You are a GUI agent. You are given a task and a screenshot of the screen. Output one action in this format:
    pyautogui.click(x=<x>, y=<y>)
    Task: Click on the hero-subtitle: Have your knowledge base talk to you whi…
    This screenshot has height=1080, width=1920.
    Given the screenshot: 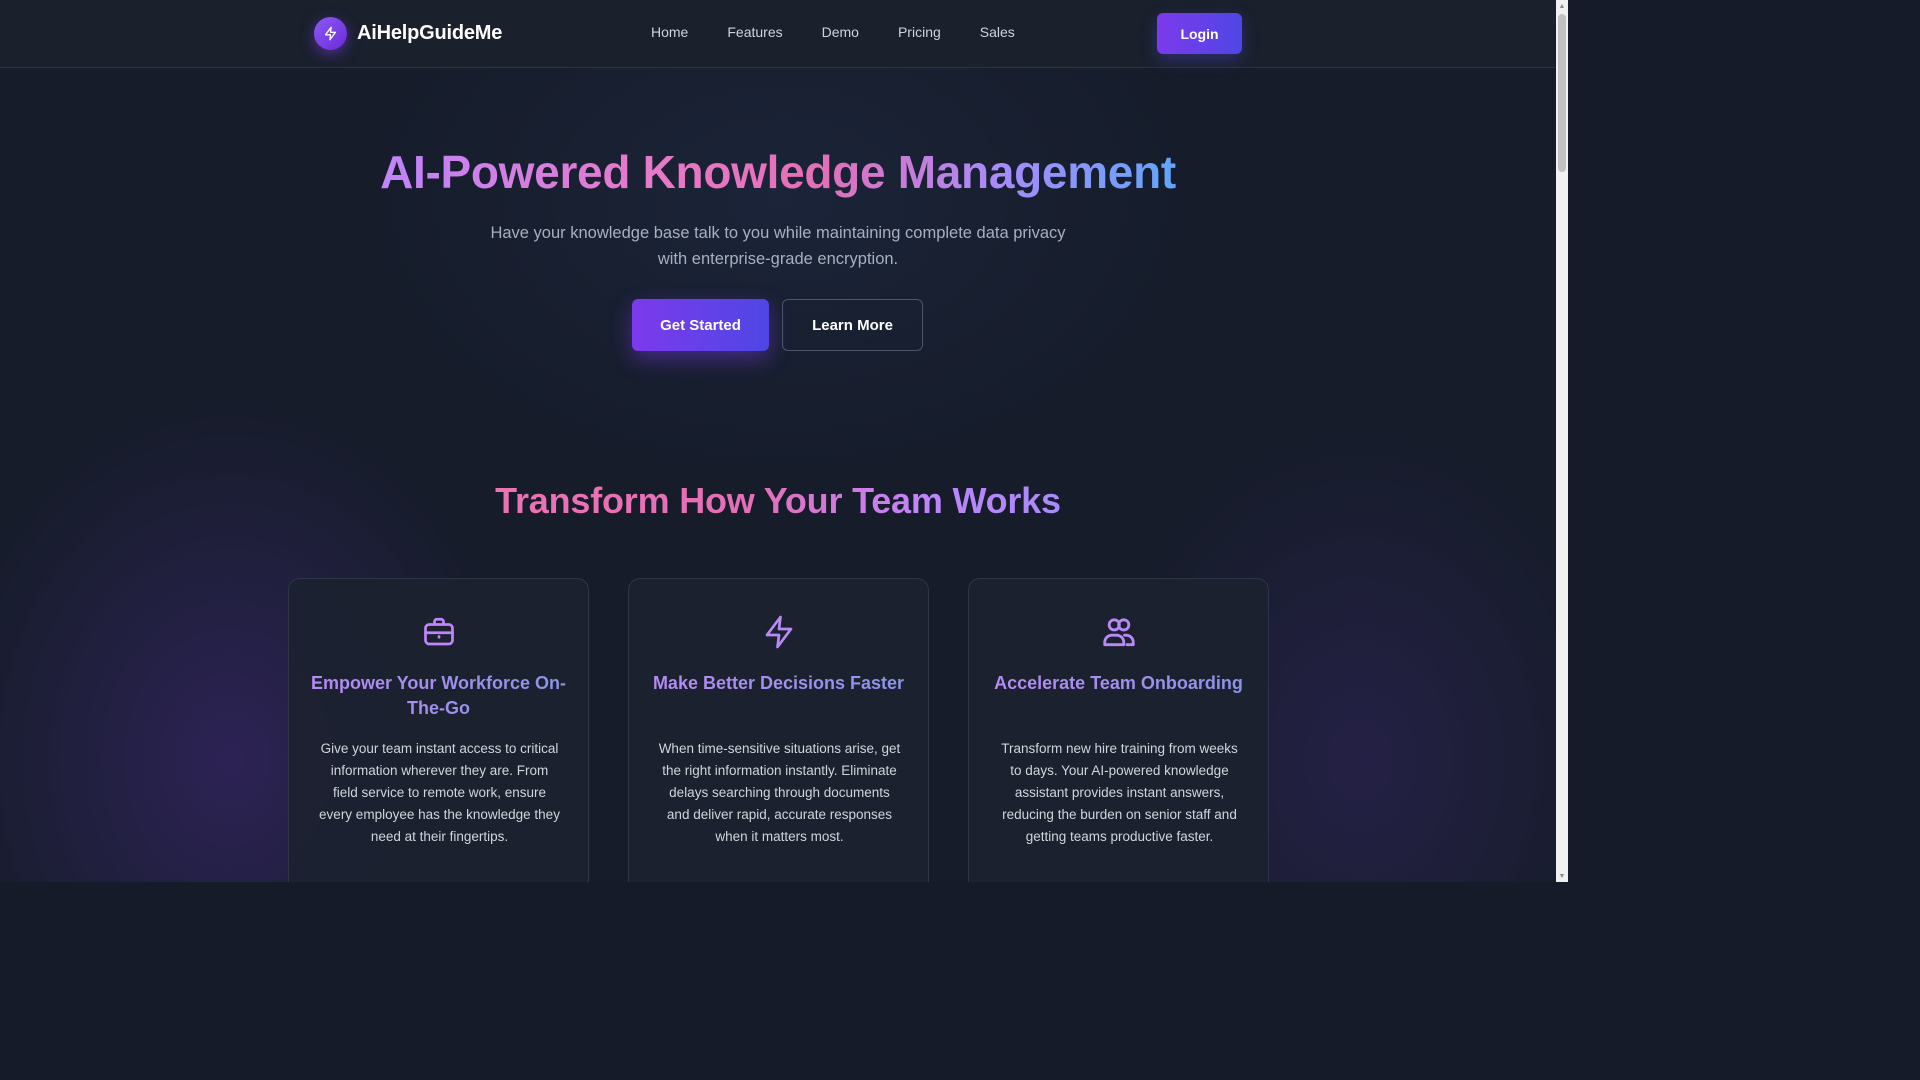 What is the action you would take?
    pyautogui.click(x=778, y=246)
    